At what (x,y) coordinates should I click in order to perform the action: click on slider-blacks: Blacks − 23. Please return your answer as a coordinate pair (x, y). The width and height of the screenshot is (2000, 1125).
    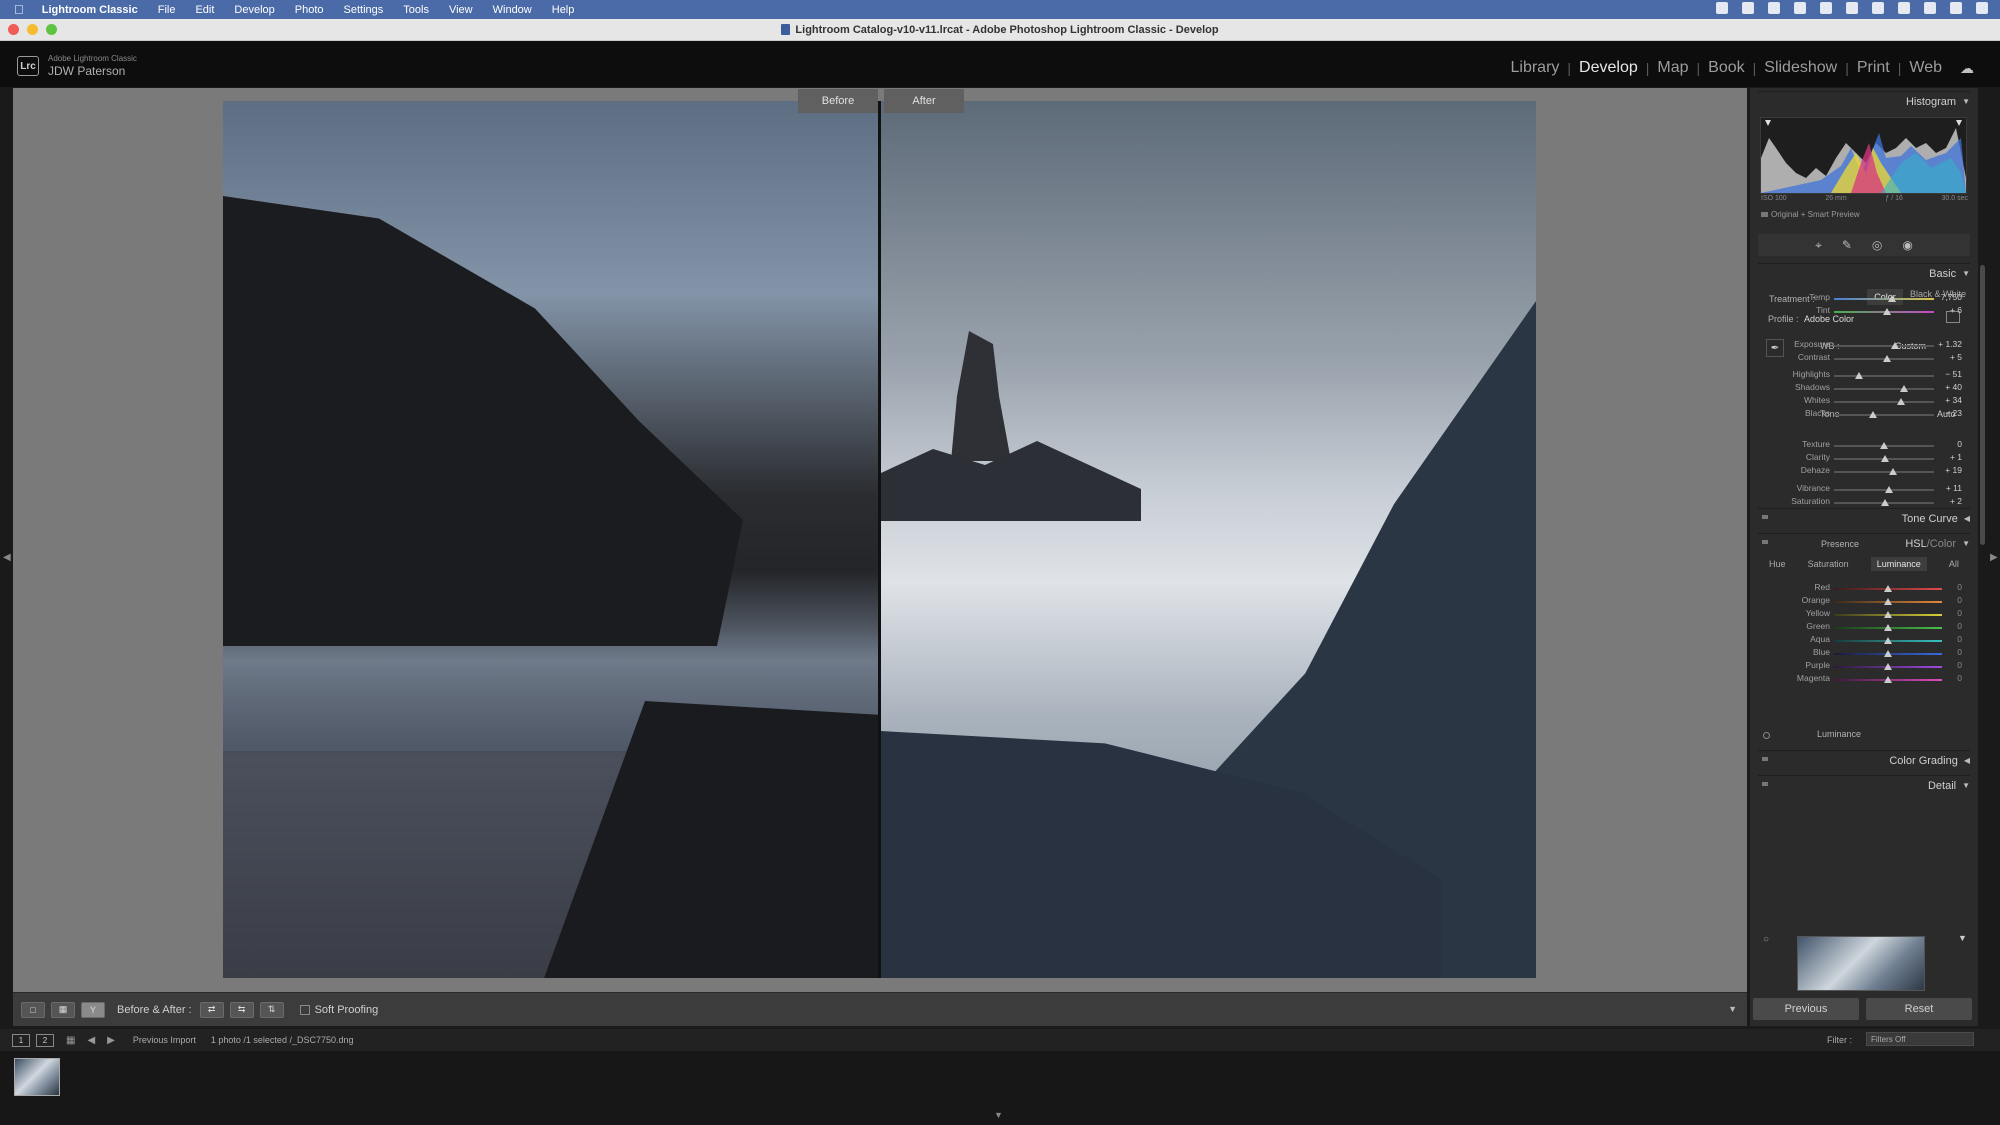
    Looking at the image, I should click on (1864, 414).